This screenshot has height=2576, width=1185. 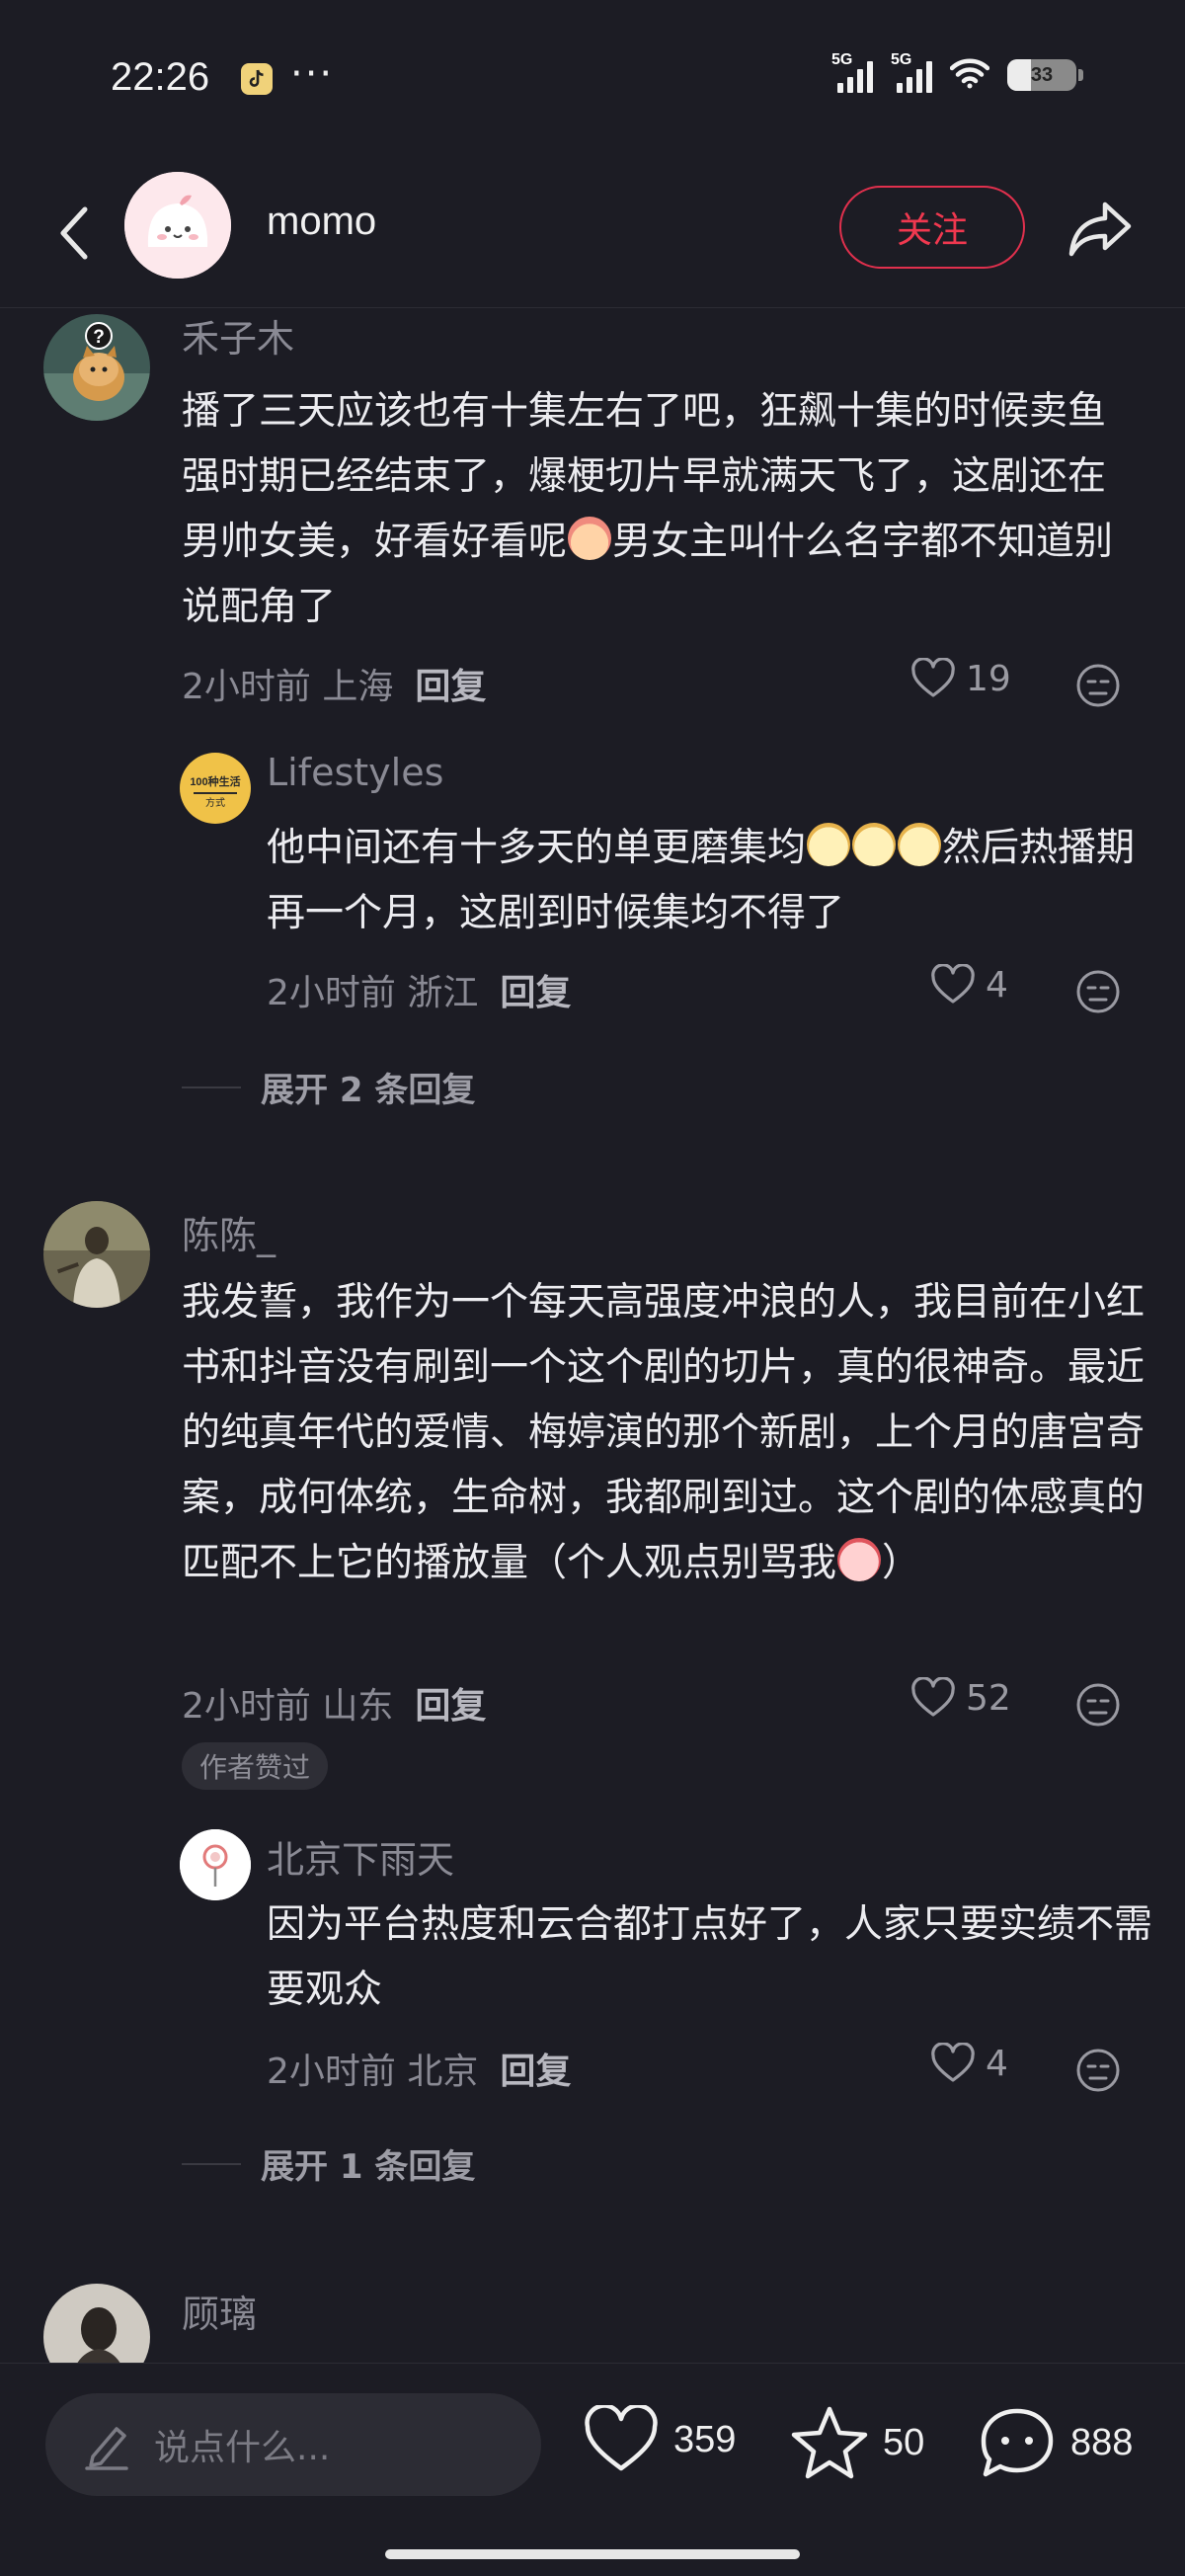 What do you see at coordinates (592, 2554) in the screenshot?
I see `home-indicator` at bounding box center [592, 2554].